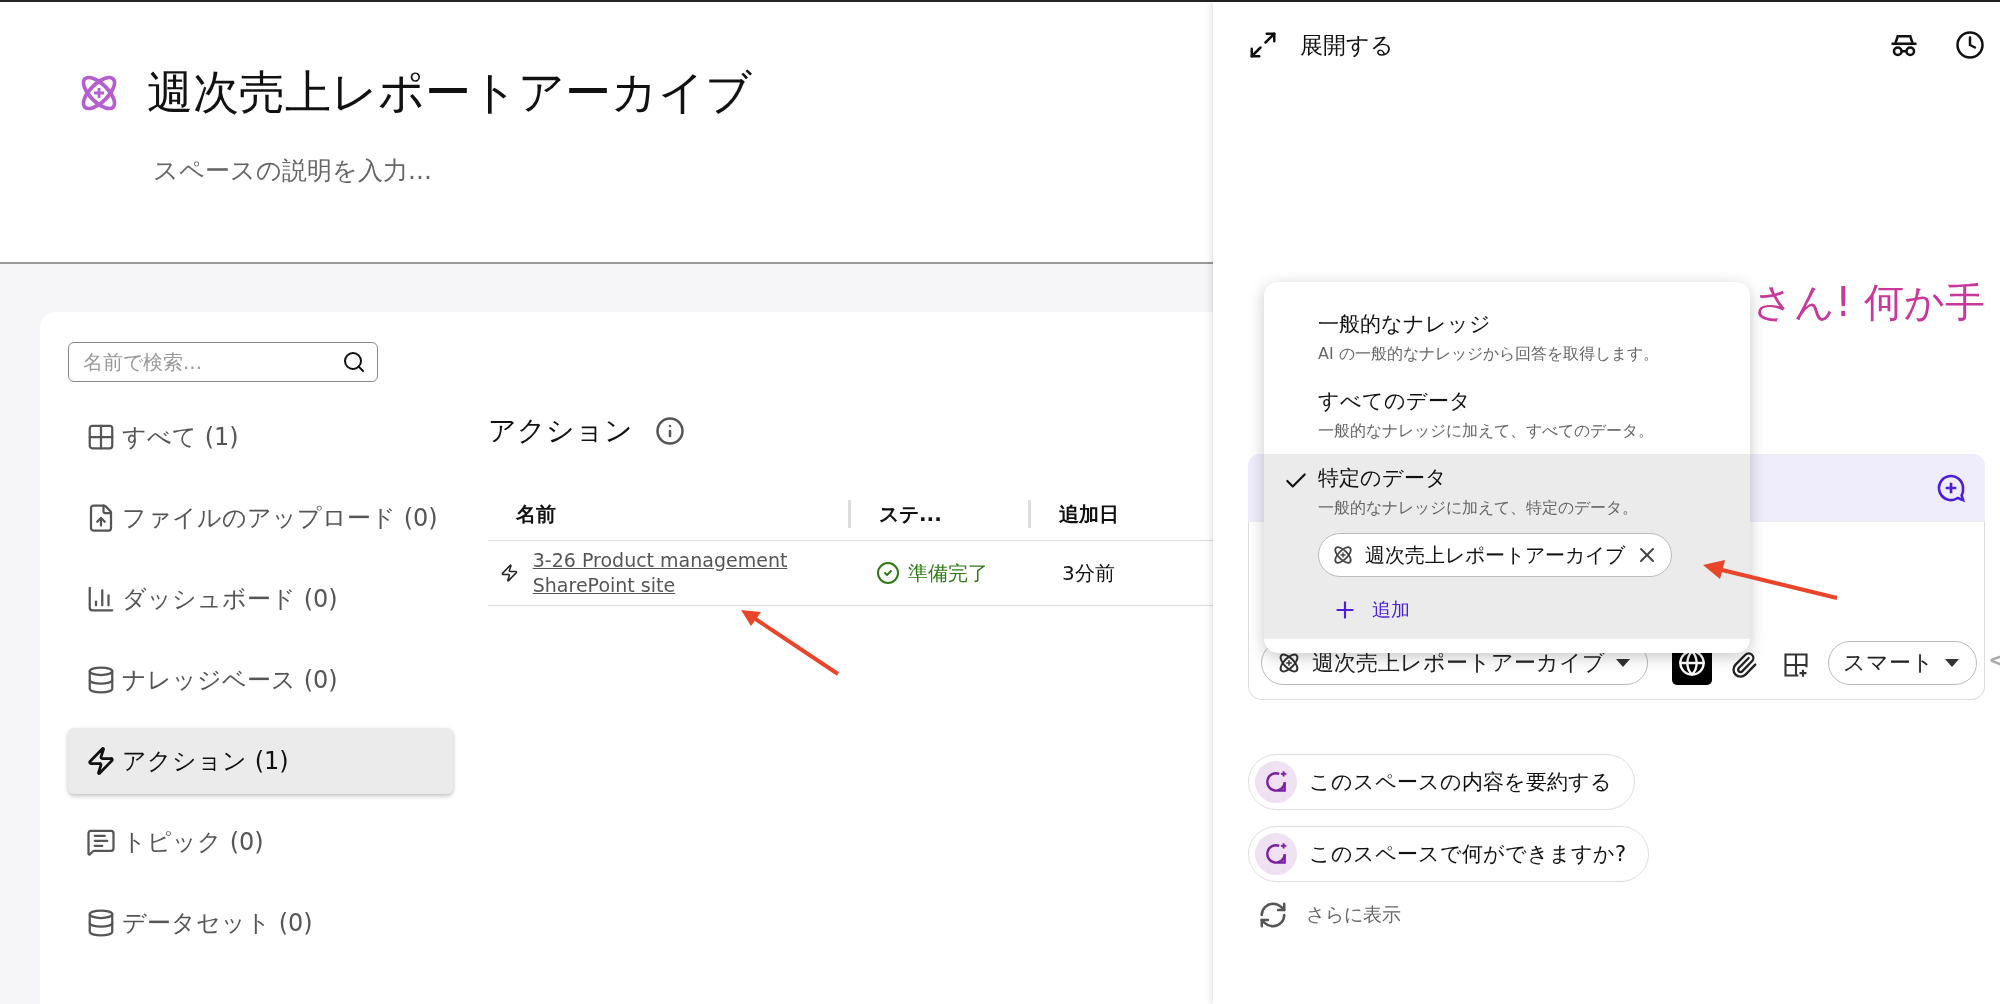 This screenshot has height=1004, width=2000. Describe the element at coordinates (1488, 354) in the screenshot. I see `menu-item-description: AI の一般的なナレッジから回答を取得します。` at that location.